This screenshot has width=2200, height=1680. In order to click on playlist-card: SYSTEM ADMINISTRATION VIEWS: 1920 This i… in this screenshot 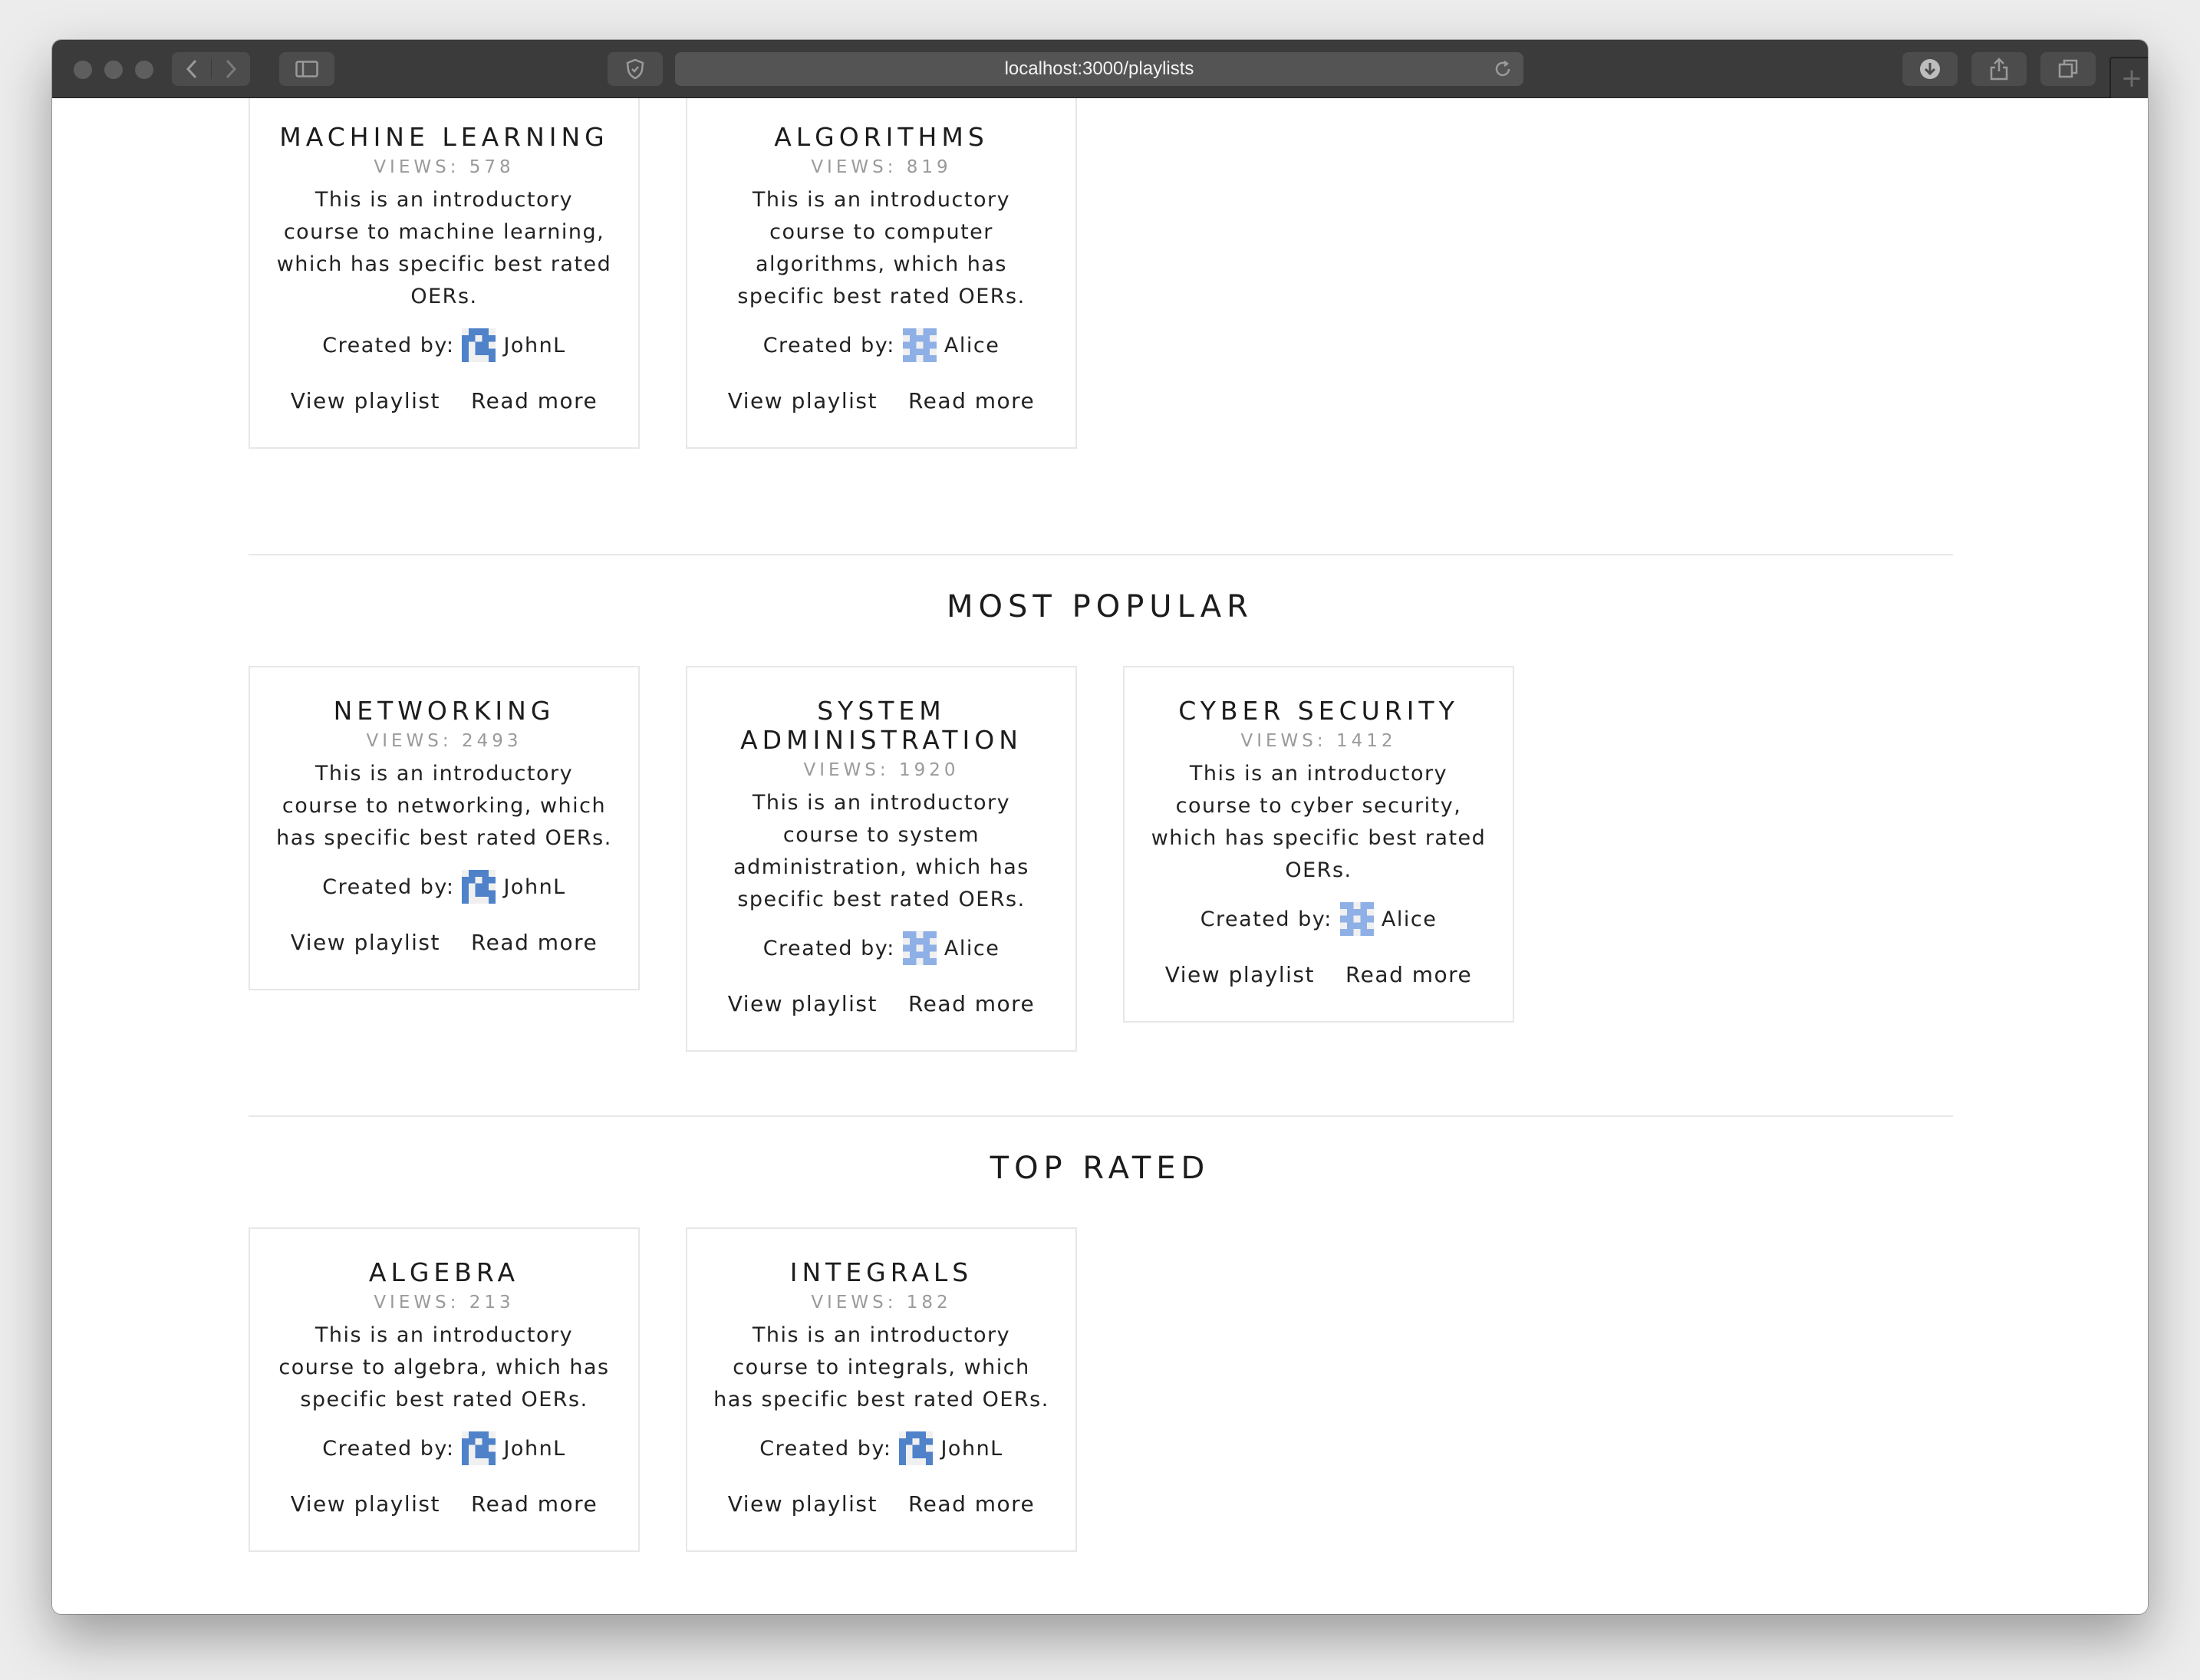, I will do `click(882, 859)`.